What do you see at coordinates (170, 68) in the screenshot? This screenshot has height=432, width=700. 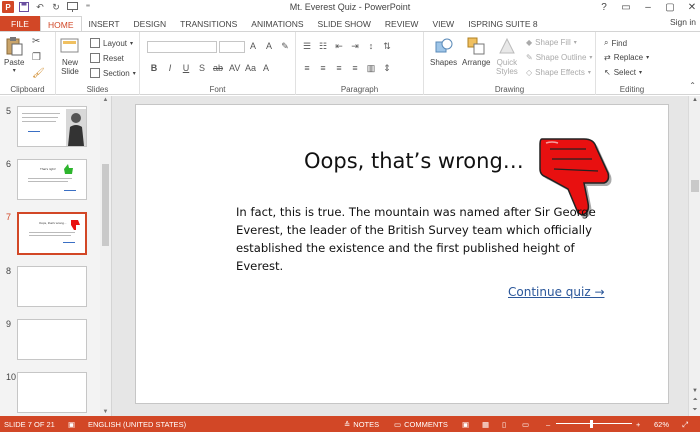 I see `italic-icon: I` at bounding box center [170, 68].